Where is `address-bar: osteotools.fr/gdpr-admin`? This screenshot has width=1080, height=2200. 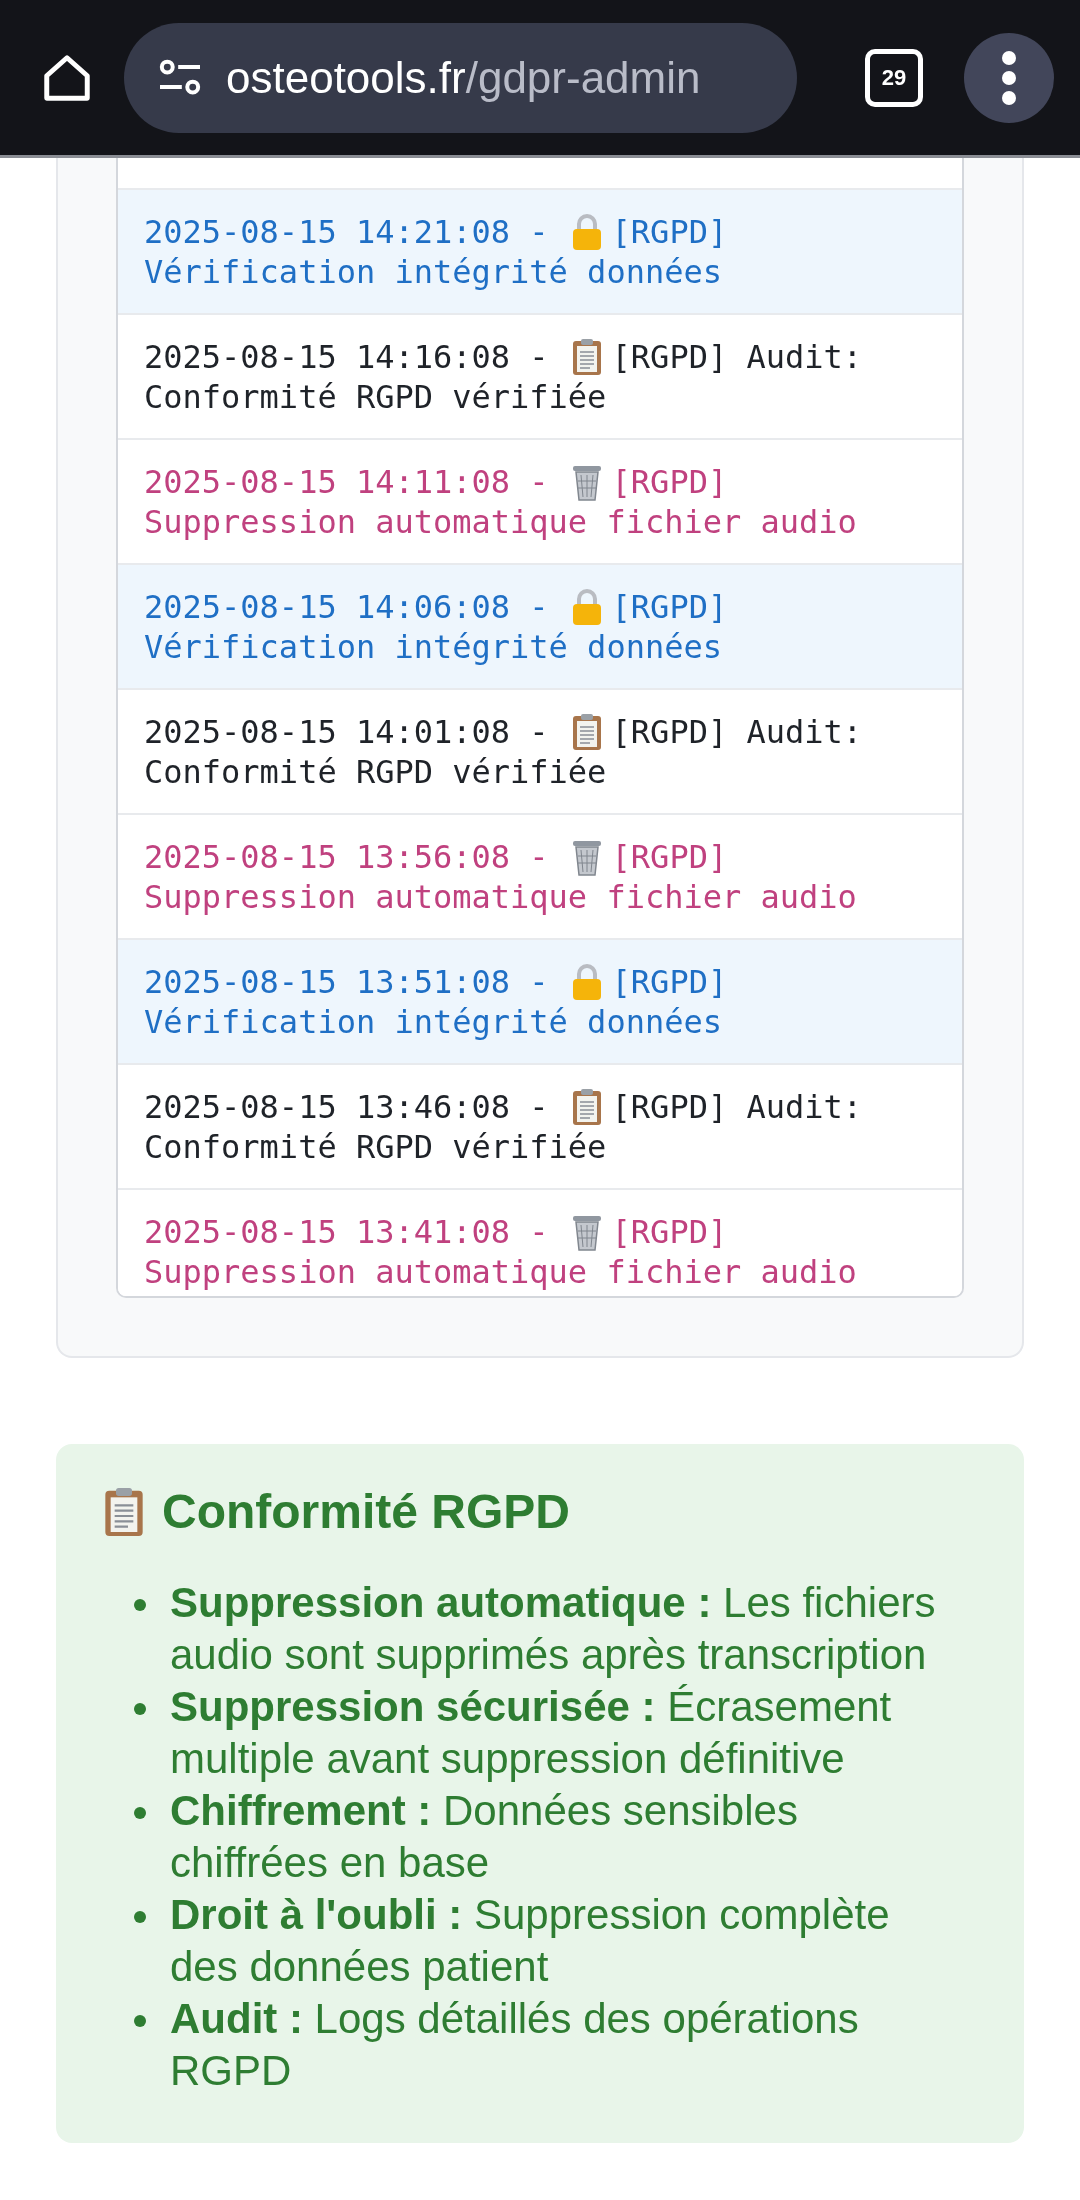 address-bar: osteotools.fr/gdpr-admin is located at coordinates (460, 77).